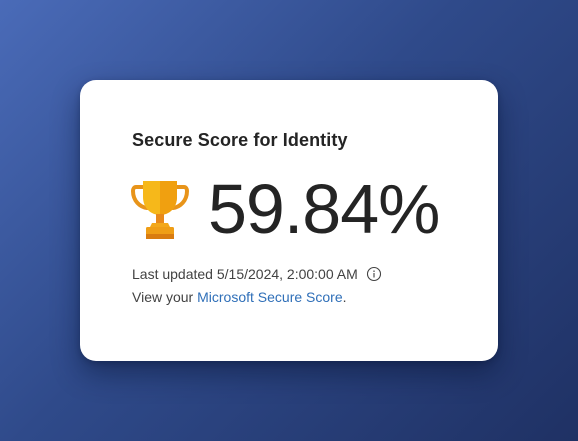  I want to click on trophy-icon, so click(160, 210).